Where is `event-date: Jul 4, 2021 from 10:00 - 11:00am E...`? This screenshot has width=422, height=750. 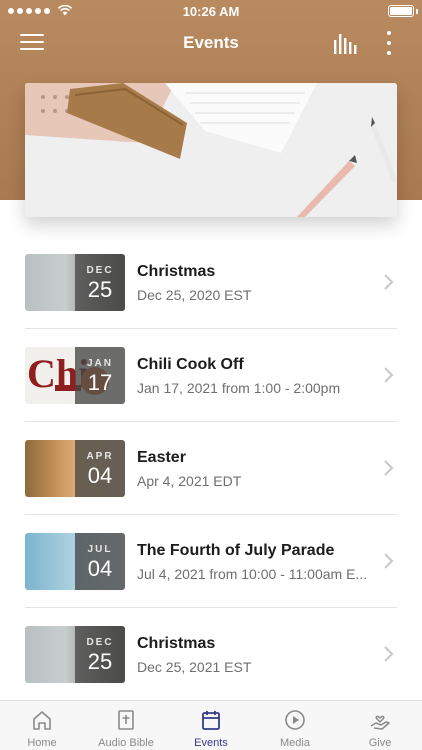 event-date: Jul 4, 2021 from 10:00 - 11:00am E... is located at coordinates (252, 574).